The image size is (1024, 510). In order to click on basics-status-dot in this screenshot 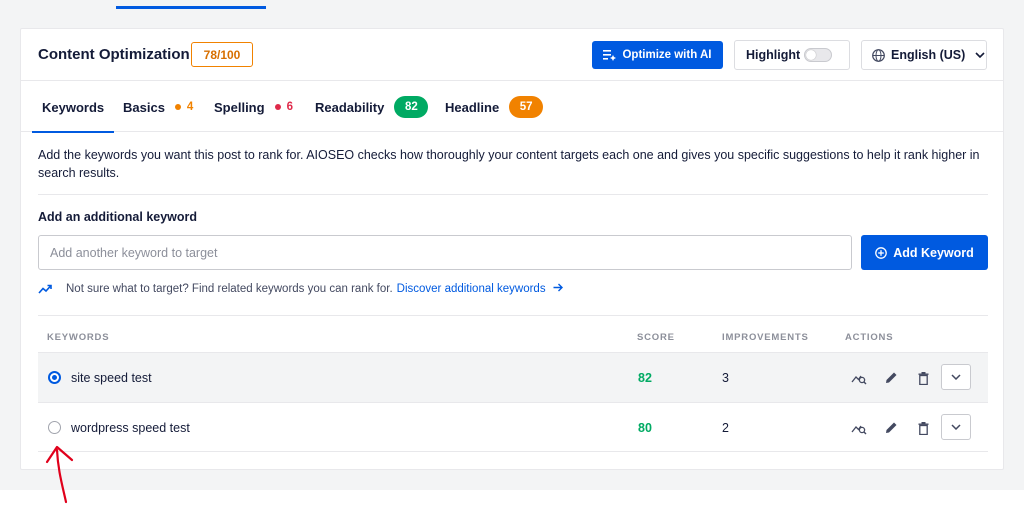, I will do `click(177, 107)`.